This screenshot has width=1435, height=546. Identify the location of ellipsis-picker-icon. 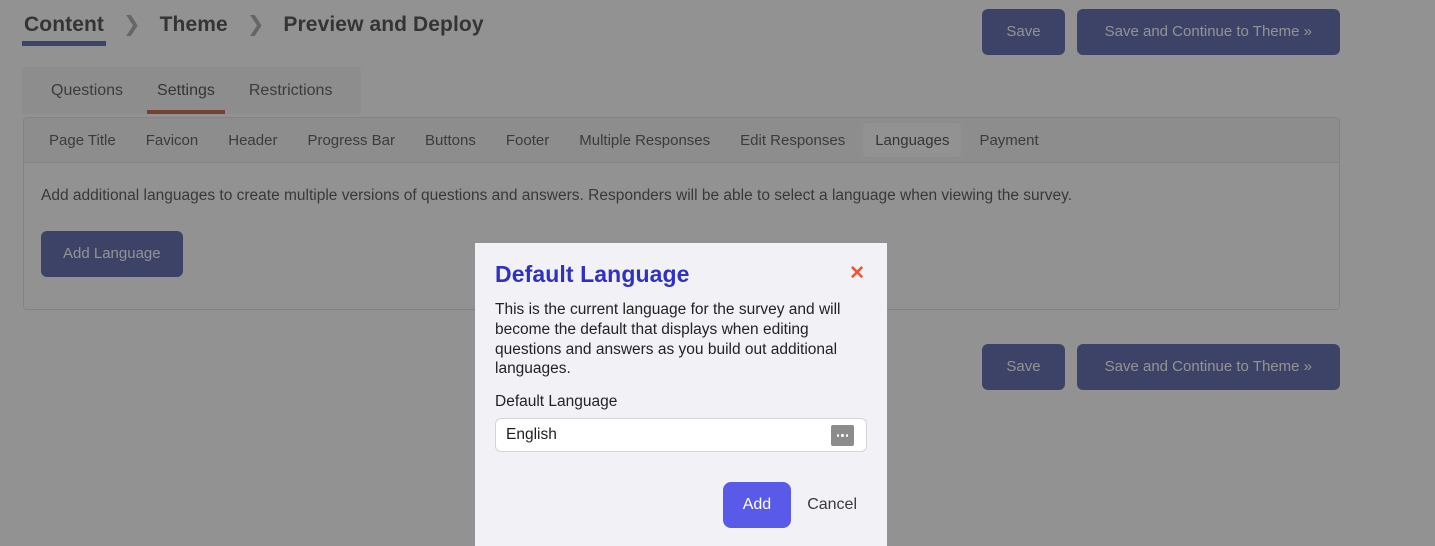
(842, 435).